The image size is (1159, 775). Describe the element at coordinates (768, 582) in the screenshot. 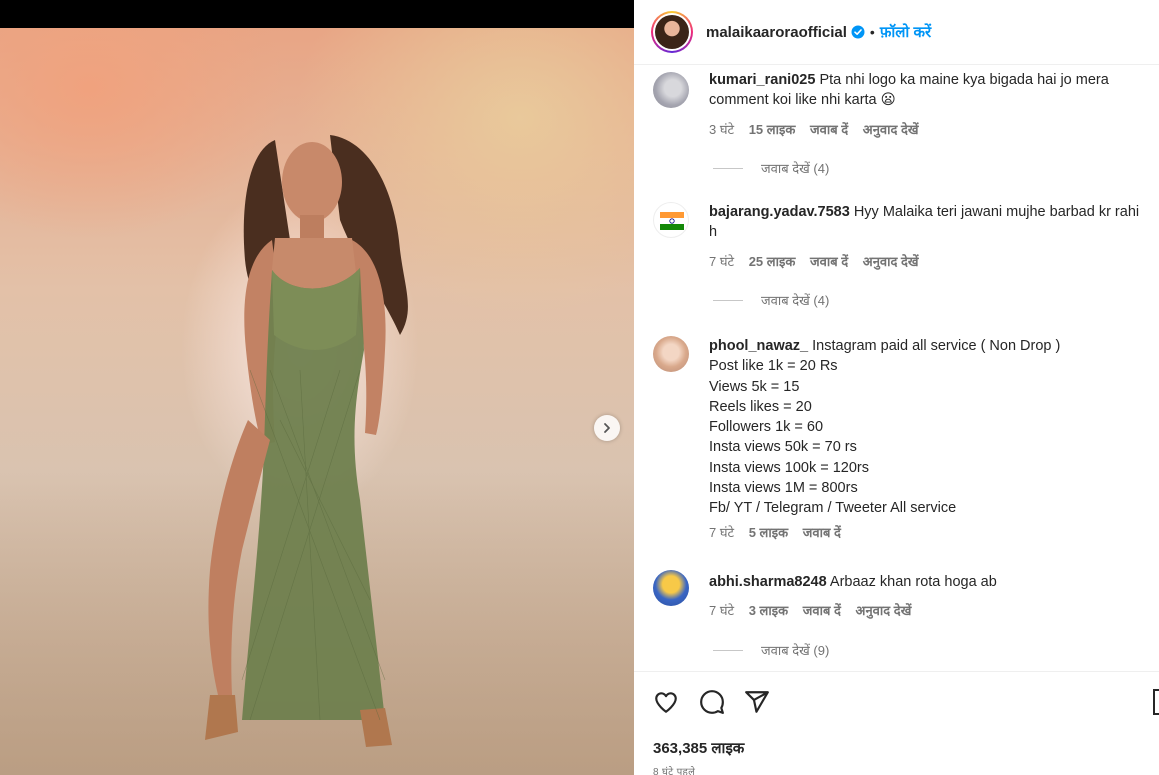

I see `comment-username: abhi.sharma8248` at that location.